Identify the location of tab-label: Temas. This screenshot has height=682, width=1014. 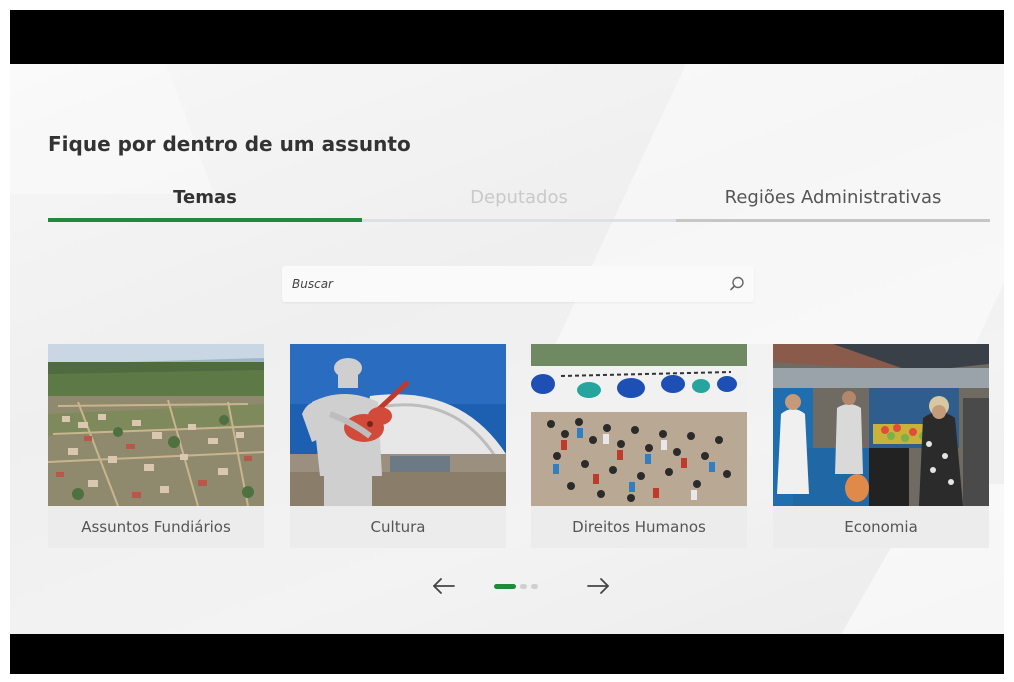
(205, 197).